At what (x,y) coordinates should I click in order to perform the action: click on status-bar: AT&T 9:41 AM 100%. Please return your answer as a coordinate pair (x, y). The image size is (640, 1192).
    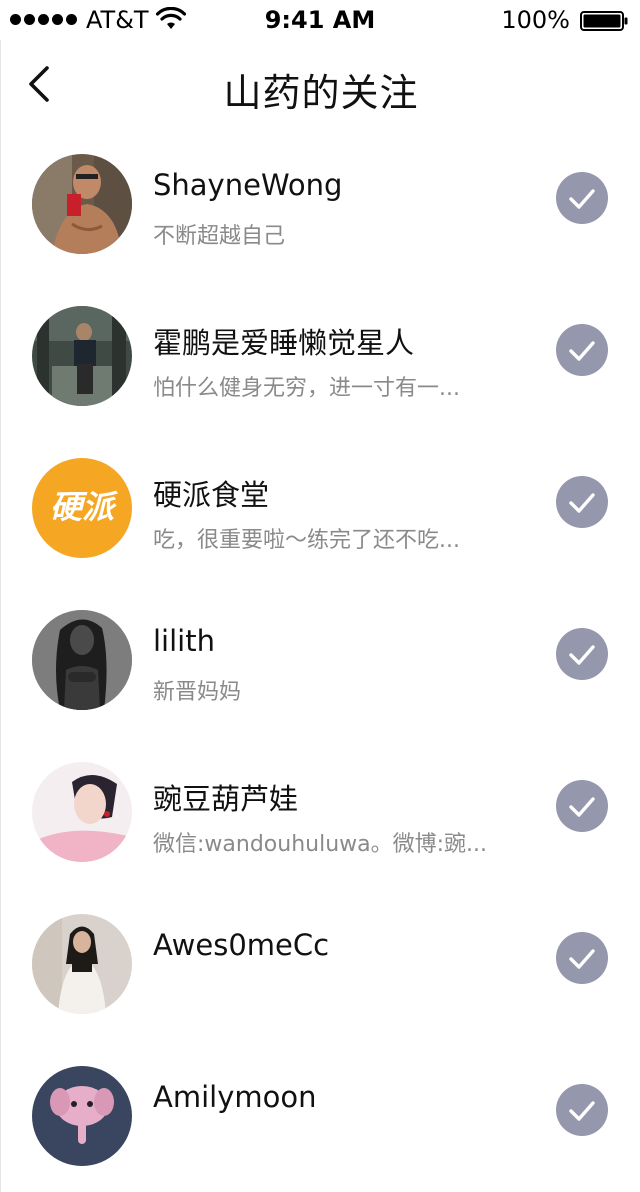
    Looking at the image, I should click on (320, 20).